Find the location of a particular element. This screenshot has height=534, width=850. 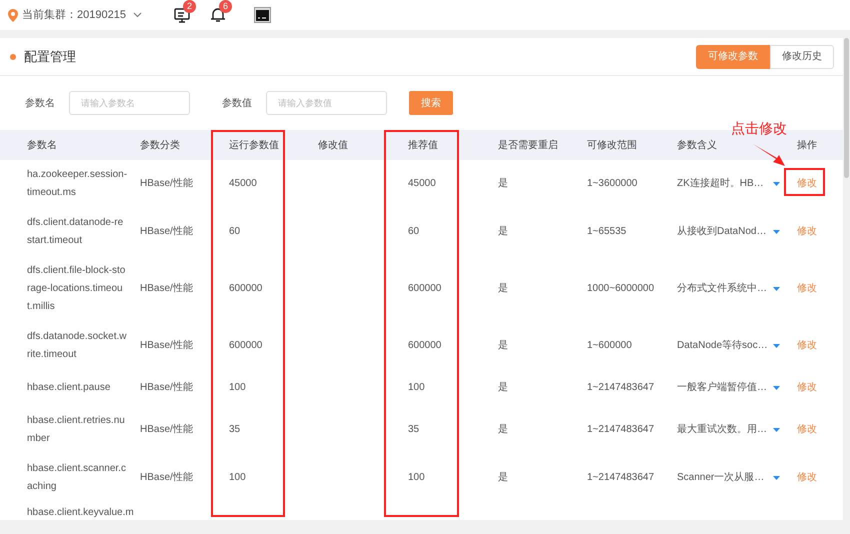

table-cell-text: 1~3600000 is located at coordinates (612, 184).